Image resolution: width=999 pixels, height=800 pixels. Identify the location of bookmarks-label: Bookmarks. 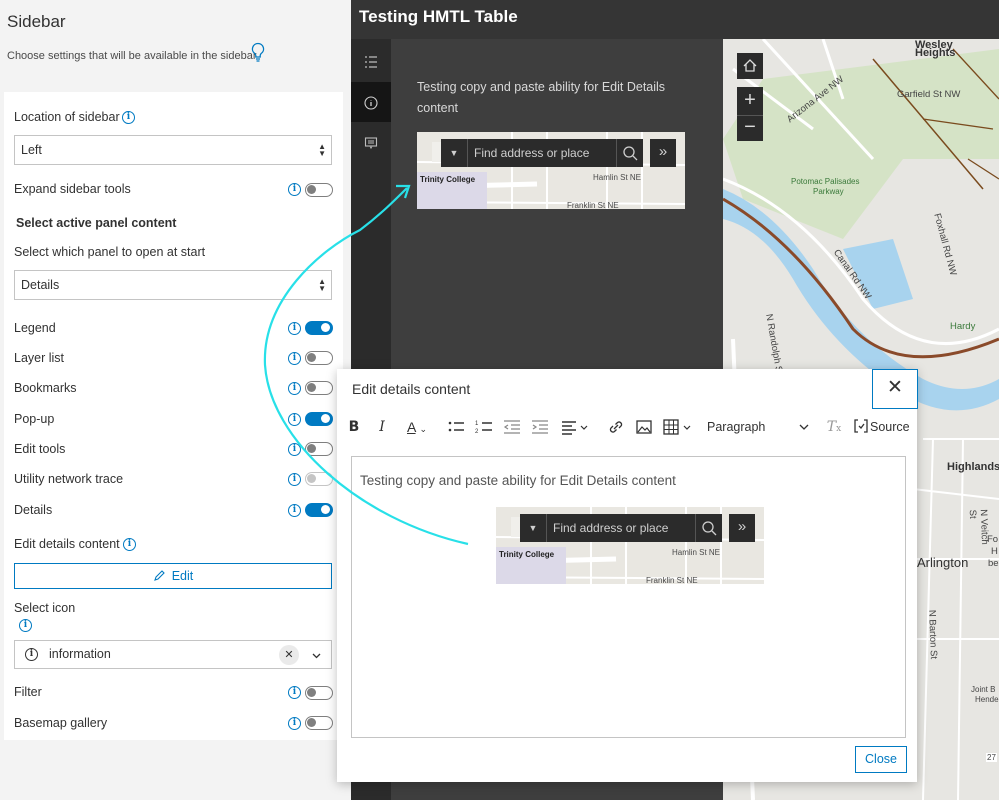
(45, 388).